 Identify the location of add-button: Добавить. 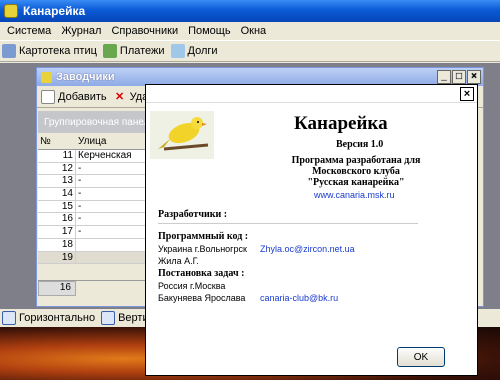
(74, 96).